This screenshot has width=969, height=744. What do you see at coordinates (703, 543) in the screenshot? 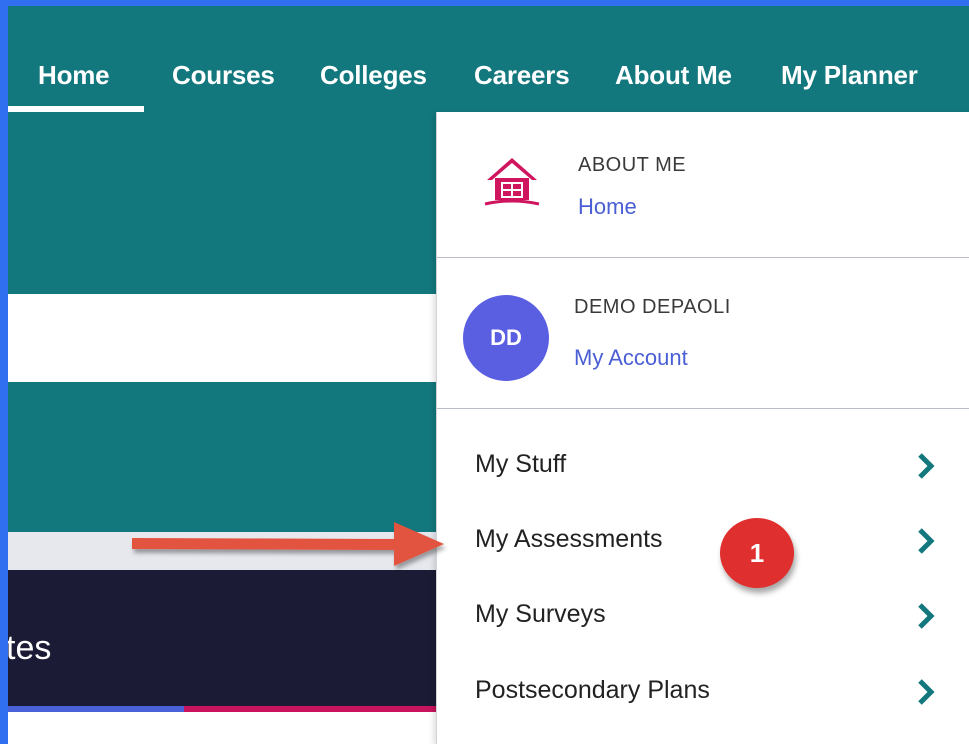
I see `menu-item-my-assessments: My Assessments` at bounding box center [703, 543].